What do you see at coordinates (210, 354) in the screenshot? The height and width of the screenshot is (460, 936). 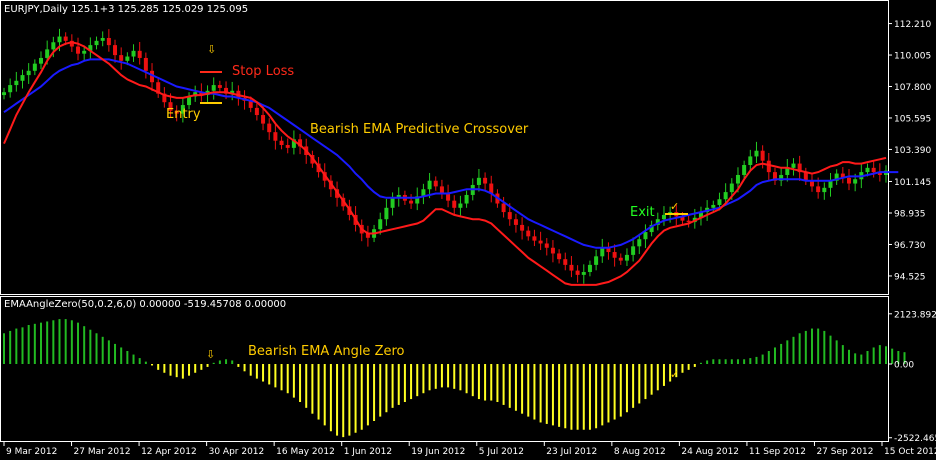 I see `indicator-arrow-icon: ⇩` at bounding box center [210, 354].